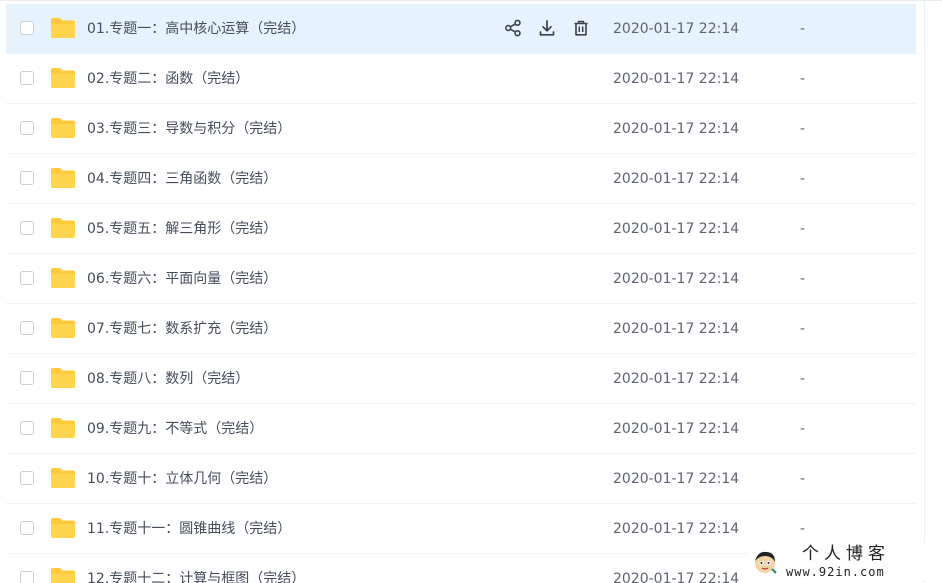  Describe the element at coordinates (461, 29) in the screenshot. I see `file-row: 01.专题一：高中核心运算（完结） 2020-01-17 22:14 -` at that location.